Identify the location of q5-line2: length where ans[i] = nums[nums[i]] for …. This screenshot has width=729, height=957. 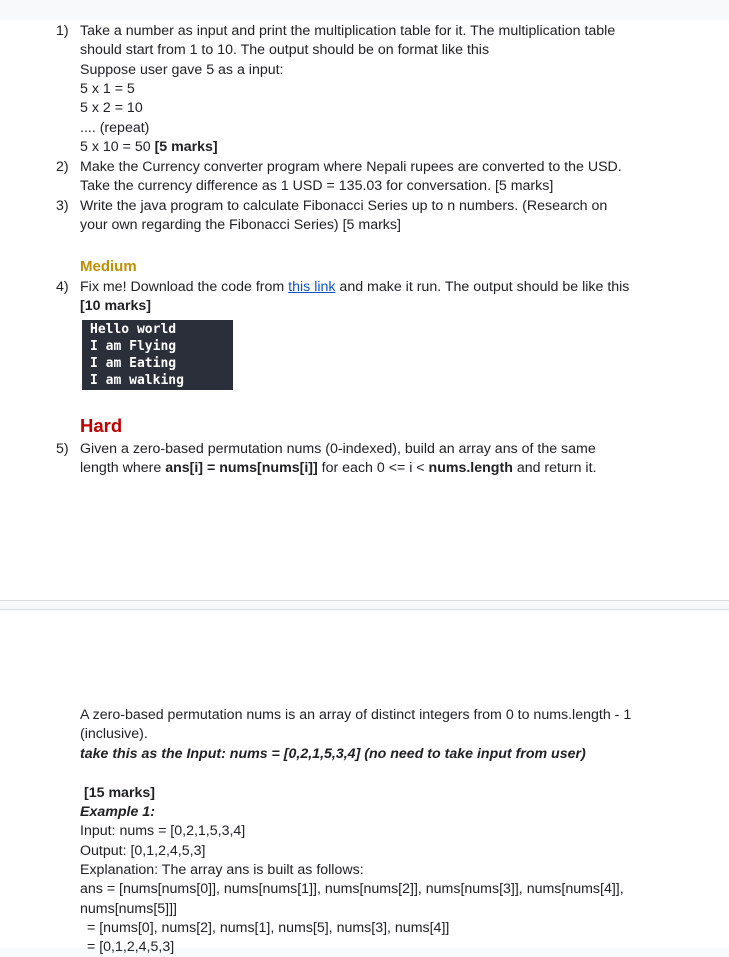
(338, 468).